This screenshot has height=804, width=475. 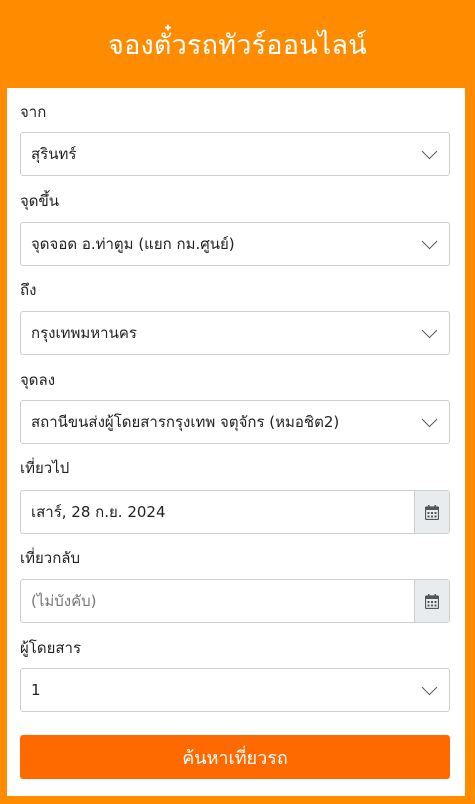 What do you see at coordinates (84, 333) in the screenshot?
I see `to-value: กรุงเทพมหานคร` at bounding box center [84, 333].